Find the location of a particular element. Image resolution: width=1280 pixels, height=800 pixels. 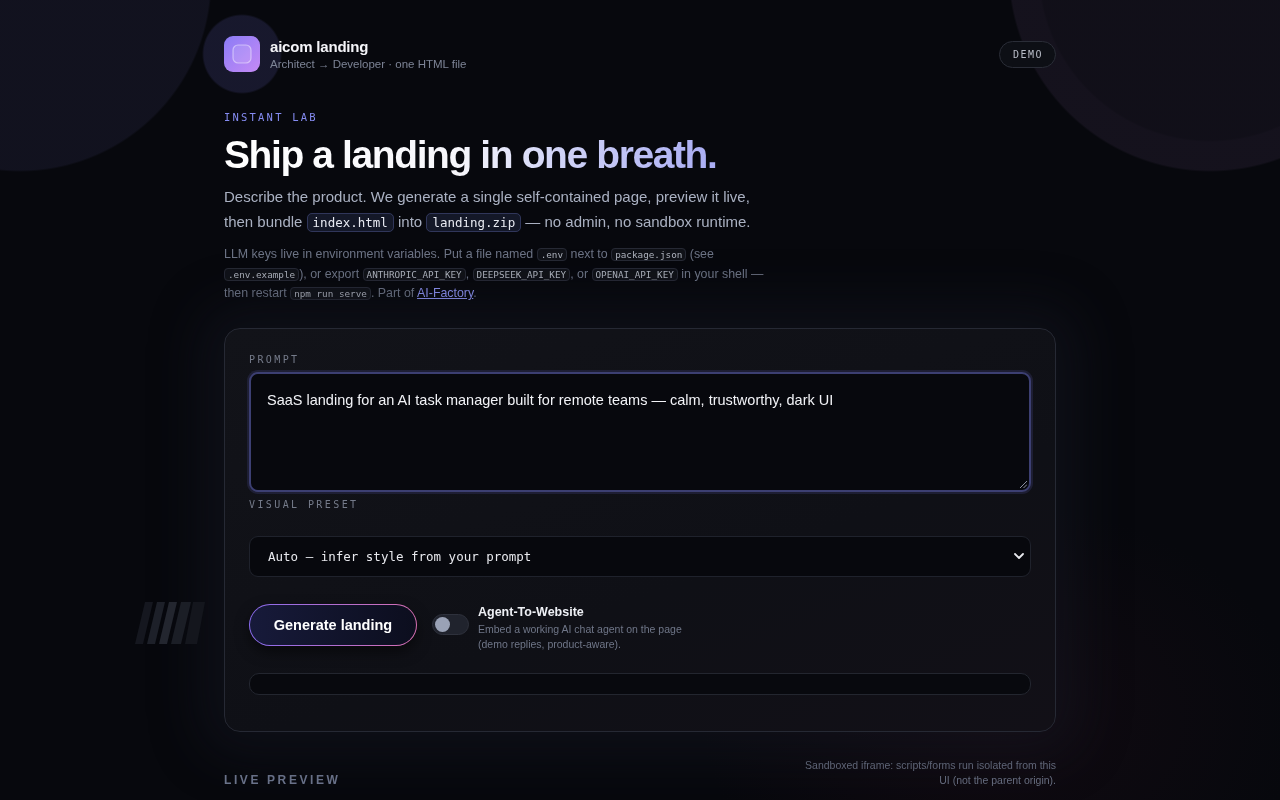

brand-tagline: Architect → Developer · one HTML file is located at coordinates (368, 64).